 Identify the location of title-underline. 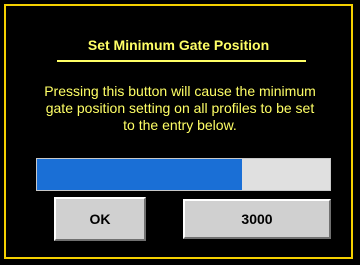
(181, 61).